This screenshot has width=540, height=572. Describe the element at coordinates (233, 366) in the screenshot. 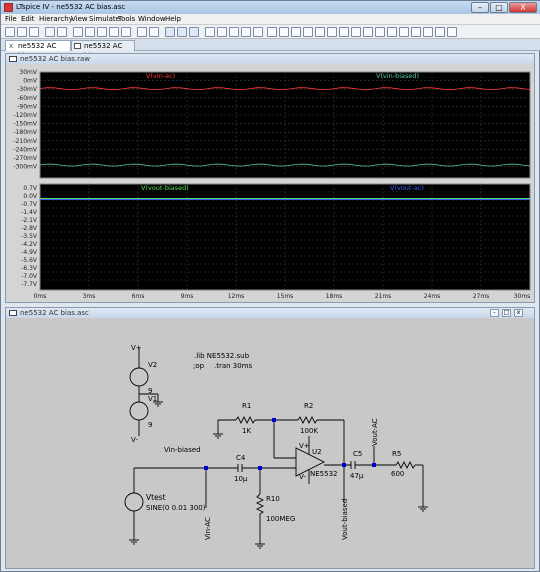

I see `directive-tran: .tran 30ms` at that location.